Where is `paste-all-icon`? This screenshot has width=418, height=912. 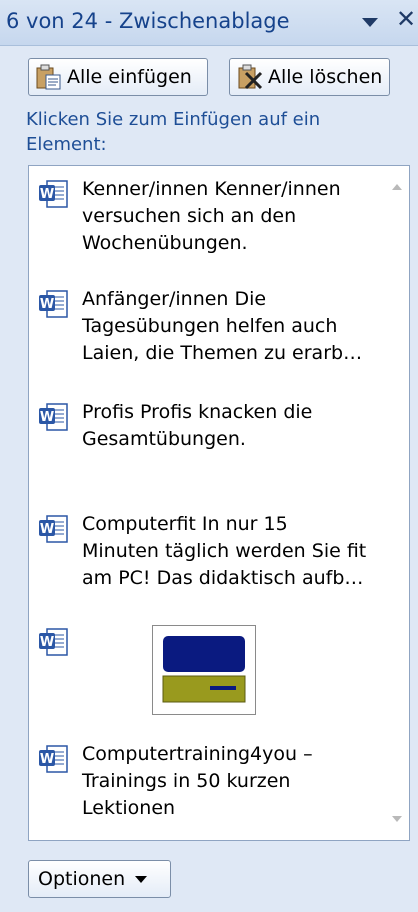
paste-all-icon is located at coordinates (48, 77).